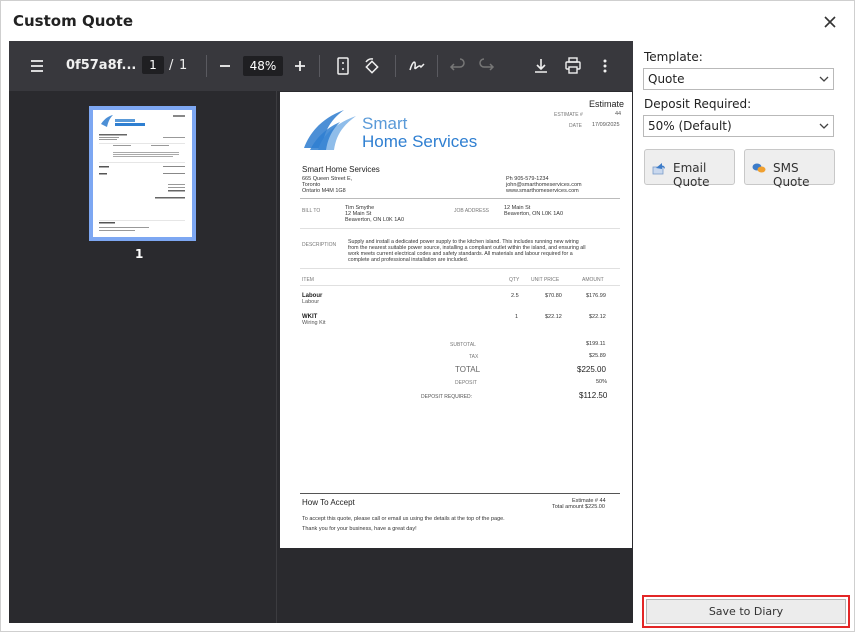 This screenshot has width=855, height=632. What do you see at coordinates (330, 130) in the screenshot?
I see `company-logo-icon` at bounding box center [330, 130].